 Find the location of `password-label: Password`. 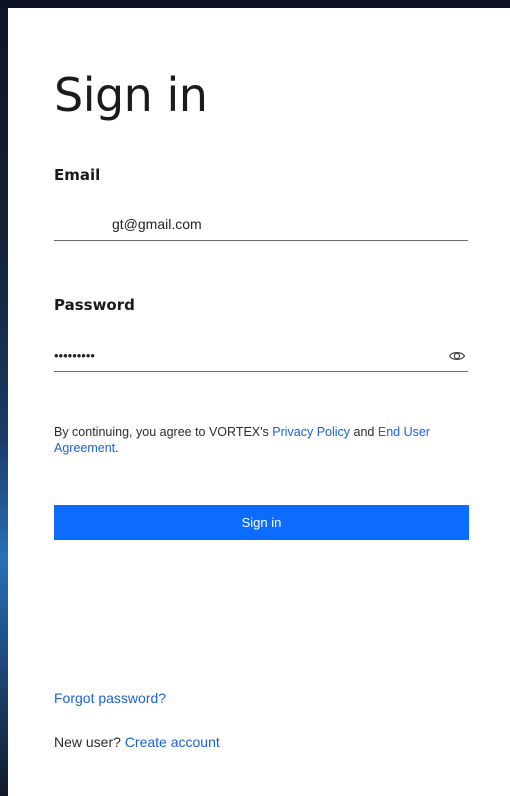

password-label: Password is located at coordinates (94, 305).